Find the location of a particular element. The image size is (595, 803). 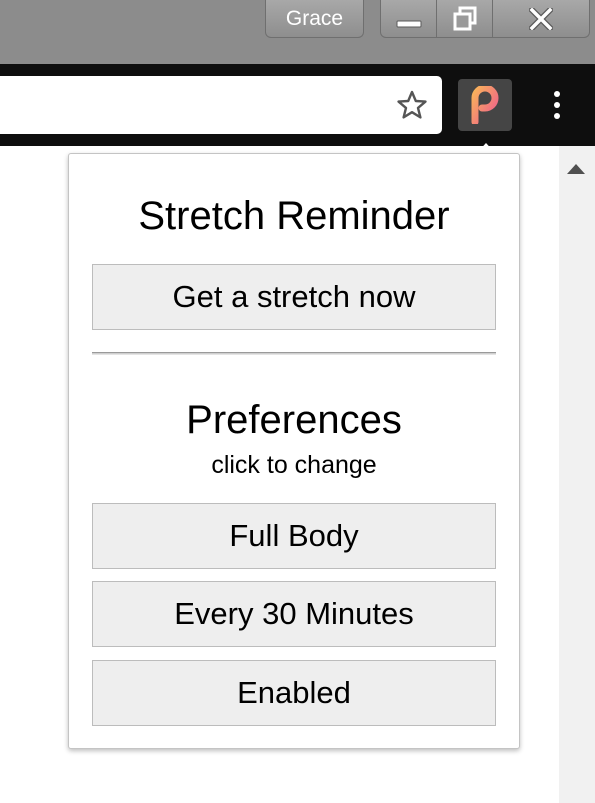

minimize-icon is located at coordinates (408, 23).